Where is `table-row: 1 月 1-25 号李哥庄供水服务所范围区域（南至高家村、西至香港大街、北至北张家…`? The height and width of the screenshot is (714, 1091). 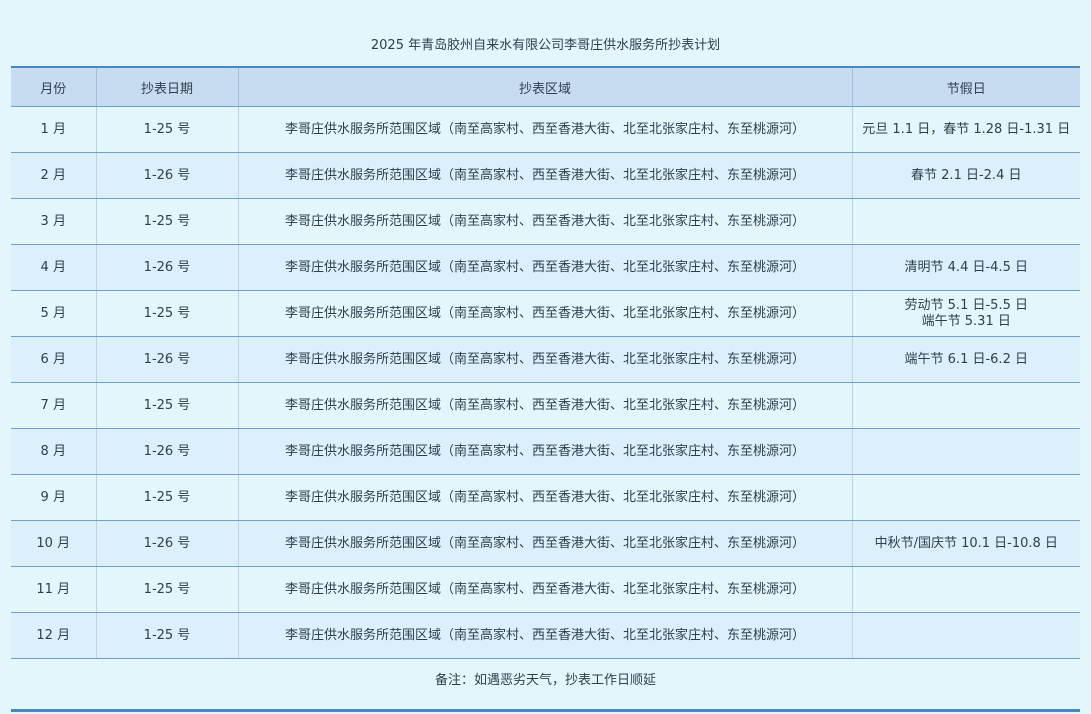
table-row: 1 月 1-25 号李哥庄供水服务所范围区域（南至高家村、西至香港大街、北至北张家… is located at coordinates (545, 129).